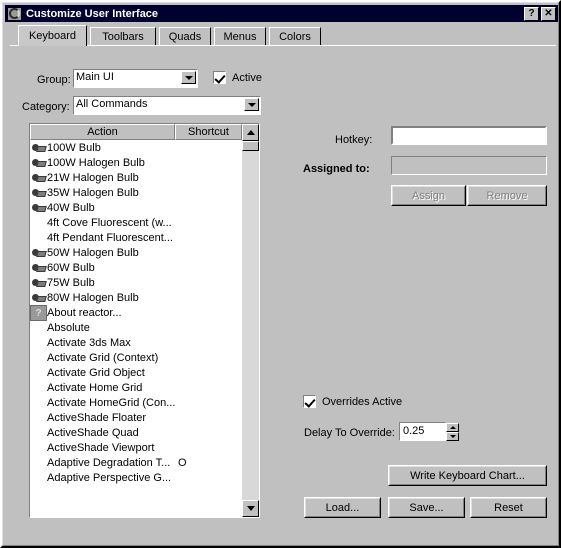  What do you see at coordinates (93, 252) in the screenshot?
I see `list-item-action: 50W Halogen Bulb` at bounding box center [93, 252].